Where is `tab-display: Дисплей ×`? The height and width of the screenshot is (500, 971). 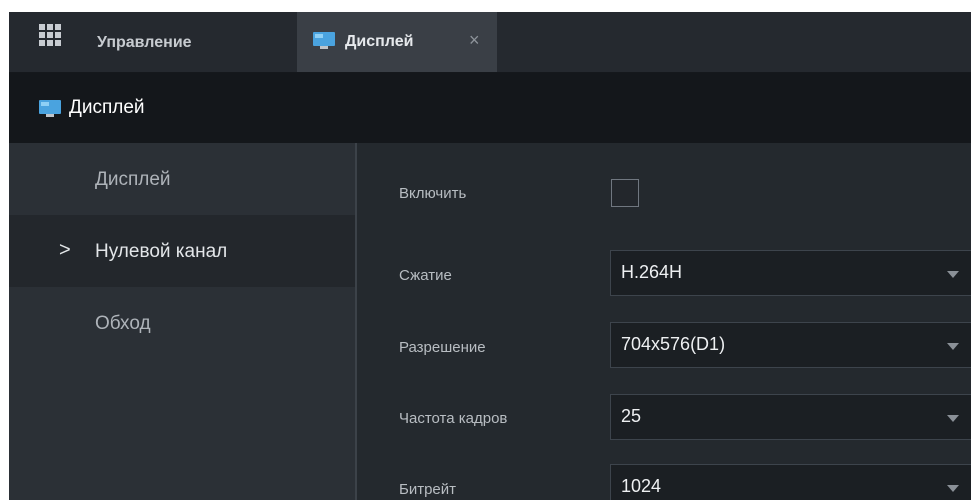 tab-display: Дисплей × is located at coordinates (397, 42).